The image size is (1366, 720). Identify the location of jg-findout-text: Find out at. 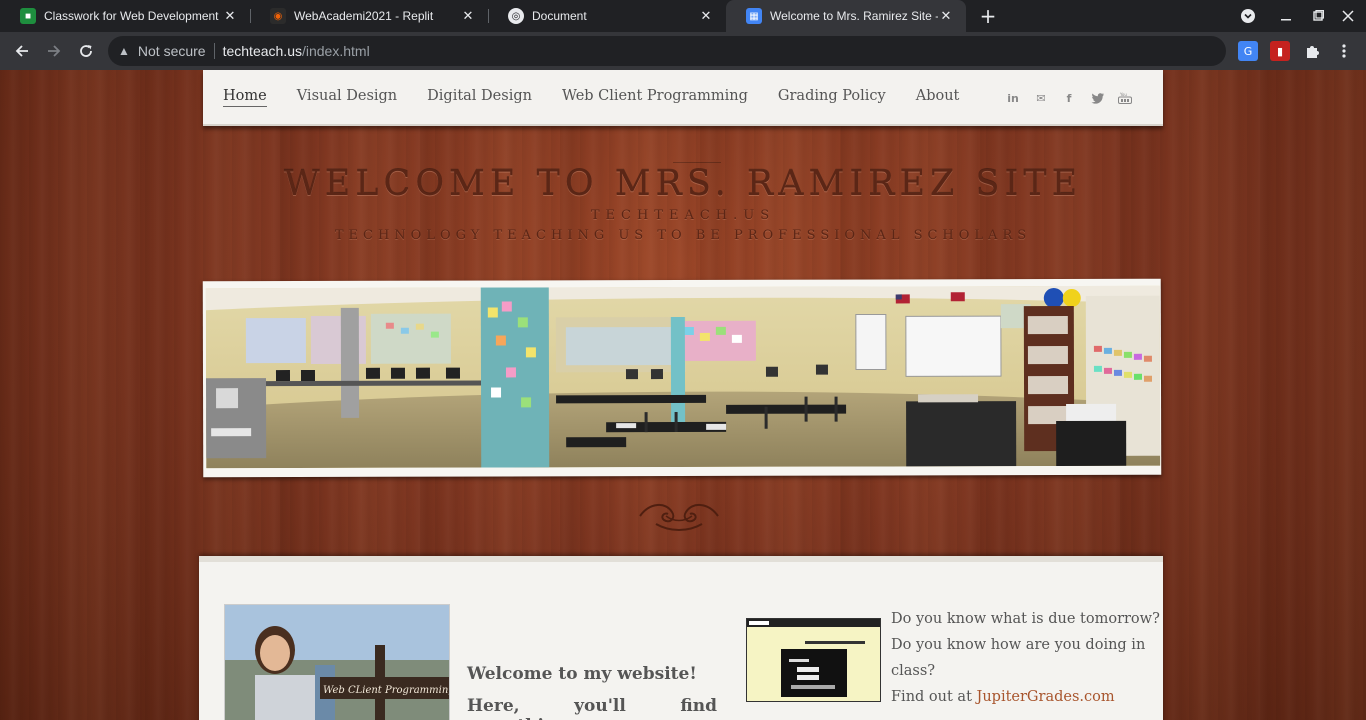
(934, 697).